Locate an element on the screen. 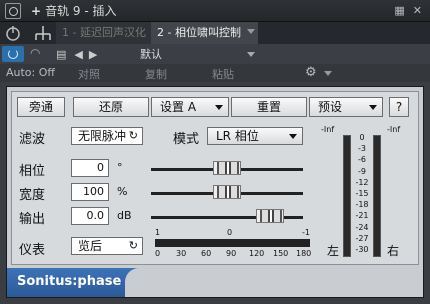  compare-button: 对照 is located at coordinates (89, 74).